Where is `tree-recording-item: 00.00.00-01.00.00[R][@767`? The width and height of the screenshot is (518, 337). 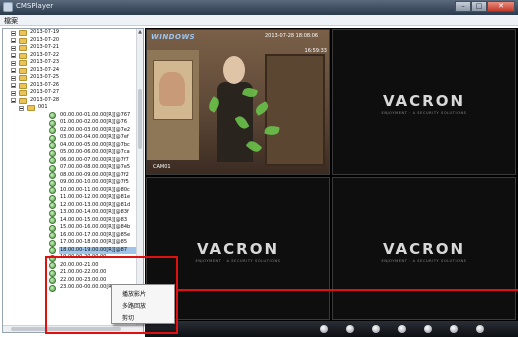
tree-recording-item: 00.00.00-01.00.00[R][@767 is located at coordinates (70, 115).